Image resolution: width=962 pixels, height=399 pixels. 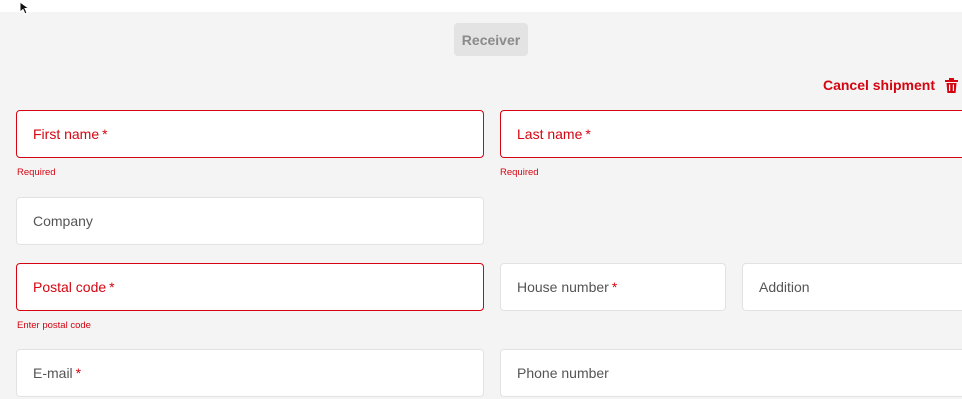 What do you see at coordinates (25, 8) in the screenshot?
I see `mouse-pointer-icon` at bounding box center [25, 8].